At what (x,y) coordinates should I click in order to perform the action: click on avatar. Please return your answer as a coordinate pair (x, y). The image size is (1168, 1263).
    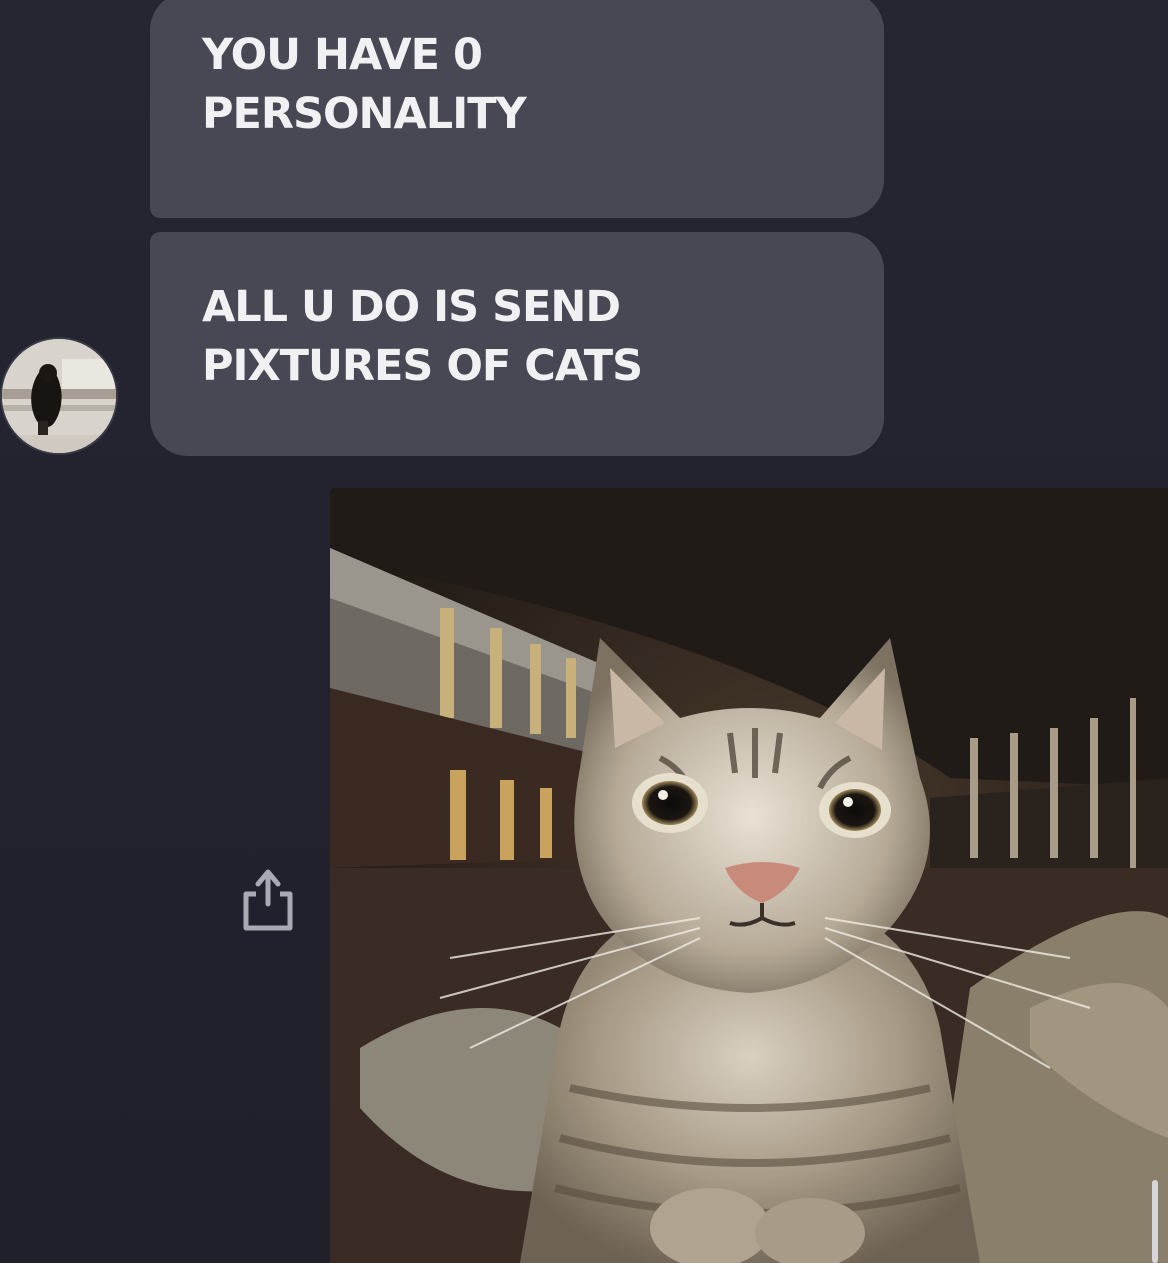
    Looking at the image, I should click on (59, 396).